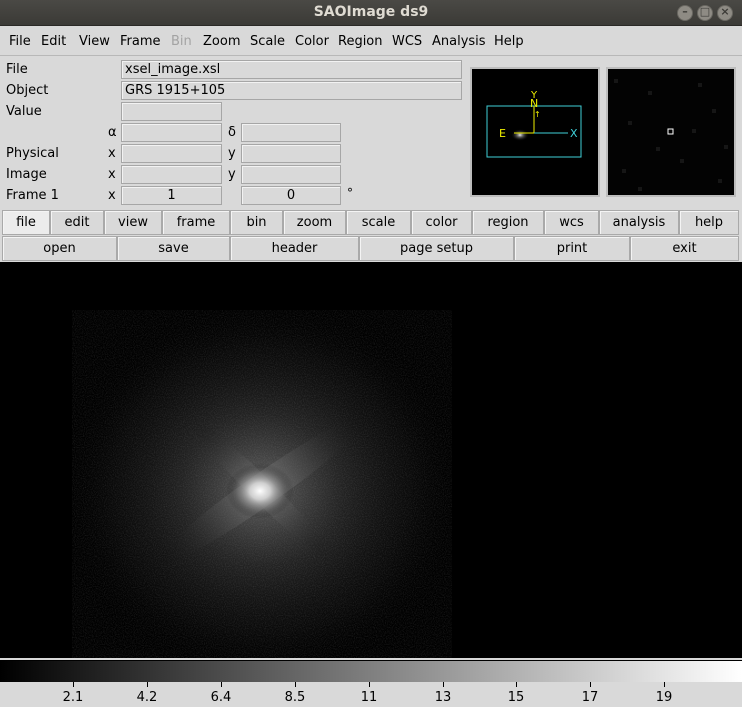 The height and width of the screenshot is (707, 742). I want to click on maximize-button: □, so click(705, 13).